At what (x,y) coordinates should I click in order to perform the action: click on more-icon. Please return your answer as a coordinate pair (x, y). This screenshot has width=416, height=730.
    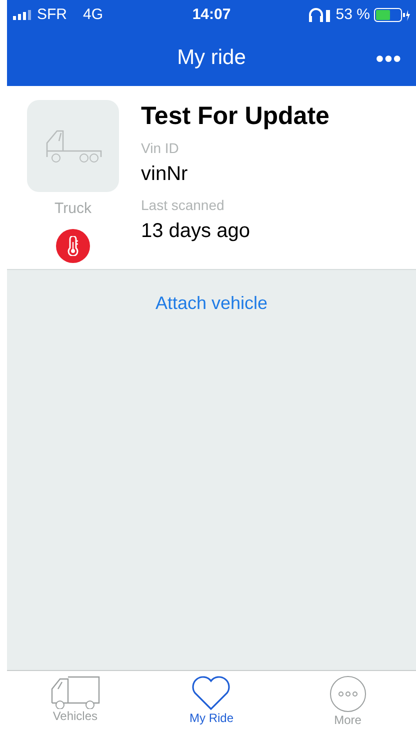
    Looking at the image, I should click on (347, 694).